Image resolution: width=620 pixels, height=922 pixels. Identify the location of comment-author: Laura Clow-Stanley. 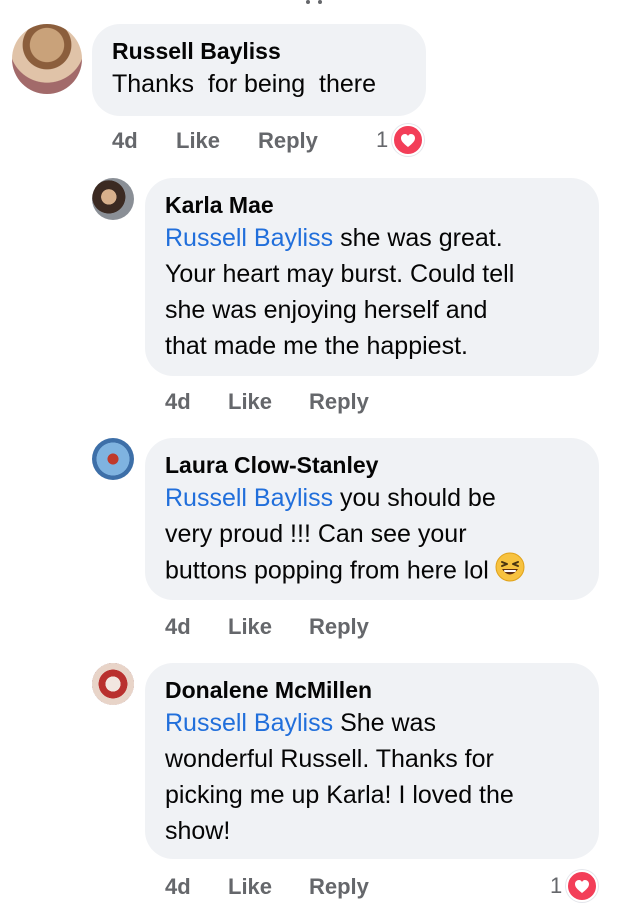
(372, 465).